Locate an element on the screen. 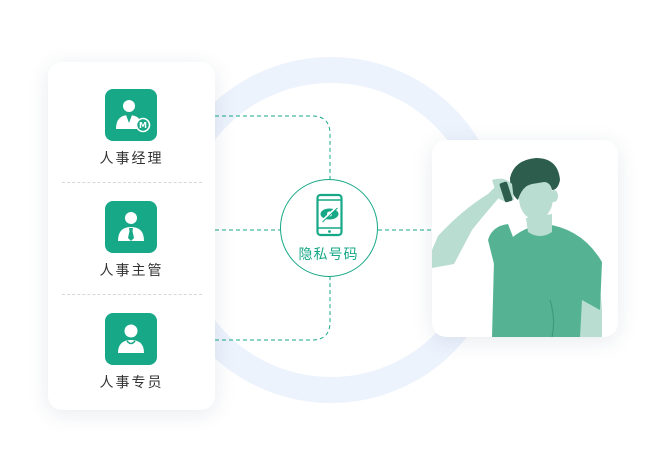 The image size is (660, 470). person-on-phone-illustration is located at coordinates (517, 247).